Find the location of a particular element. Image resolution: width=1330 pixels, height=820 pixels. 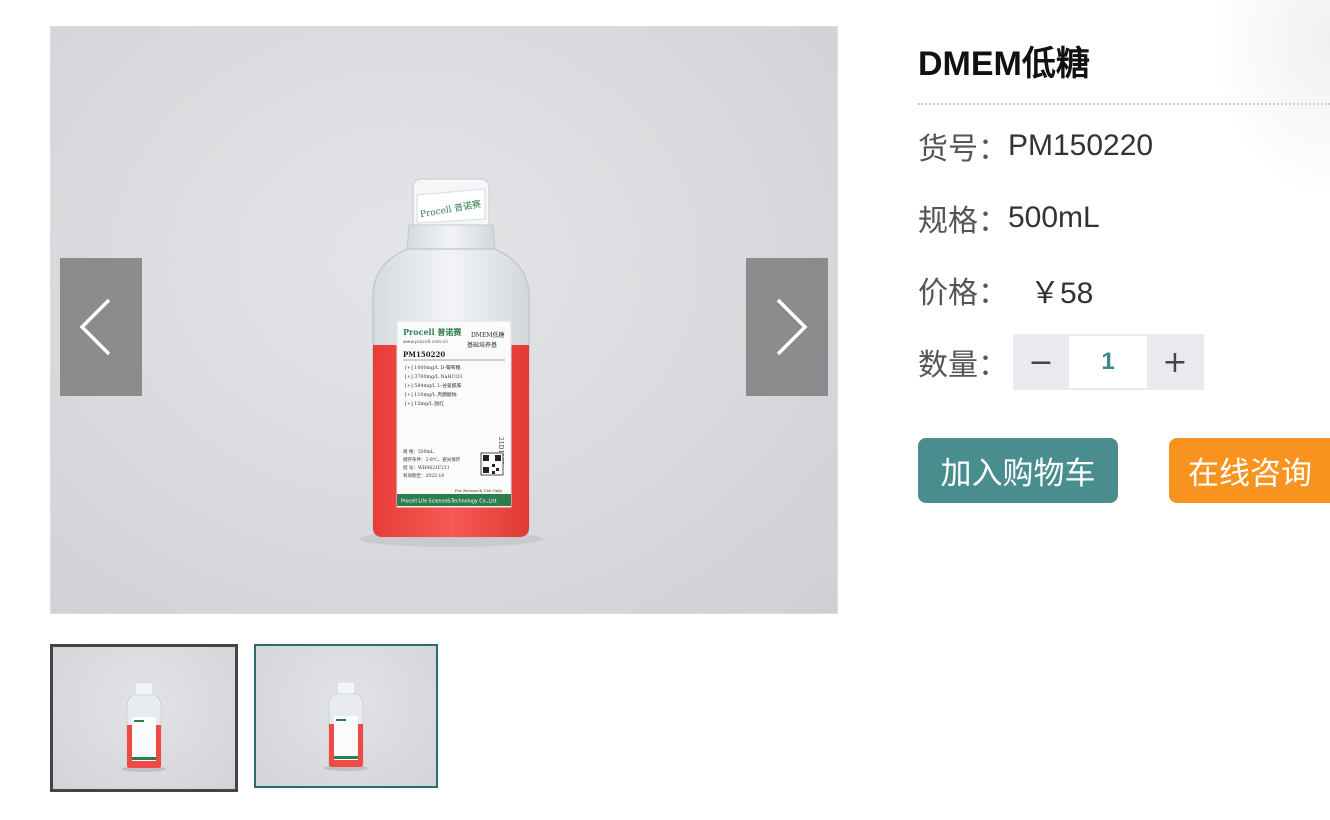

label-batch: 批 号：WH0621F211 is located at coordinates (426, 467).